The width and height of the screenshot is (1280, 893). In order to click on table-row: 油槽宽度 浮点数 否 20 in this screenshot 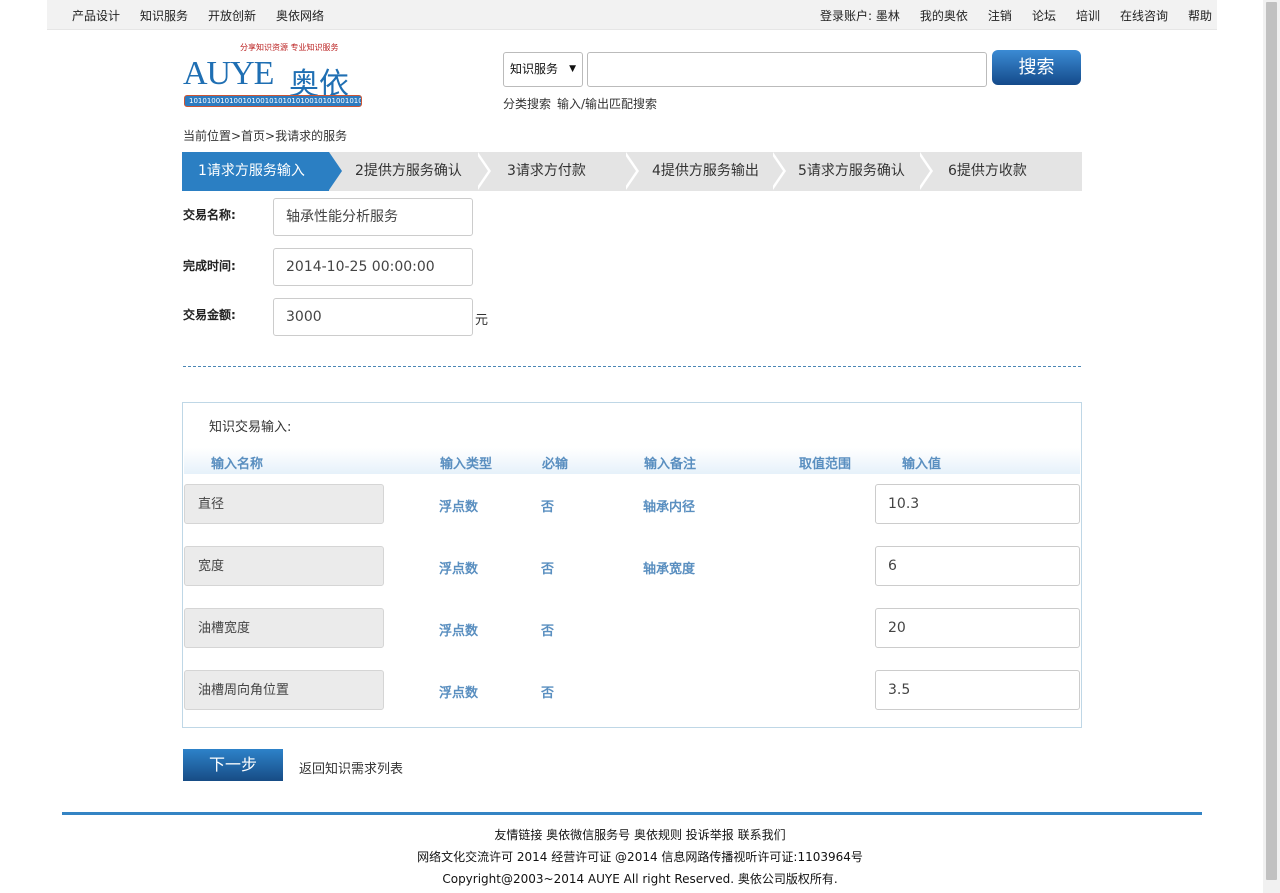, I will do `click(632, 628)`.